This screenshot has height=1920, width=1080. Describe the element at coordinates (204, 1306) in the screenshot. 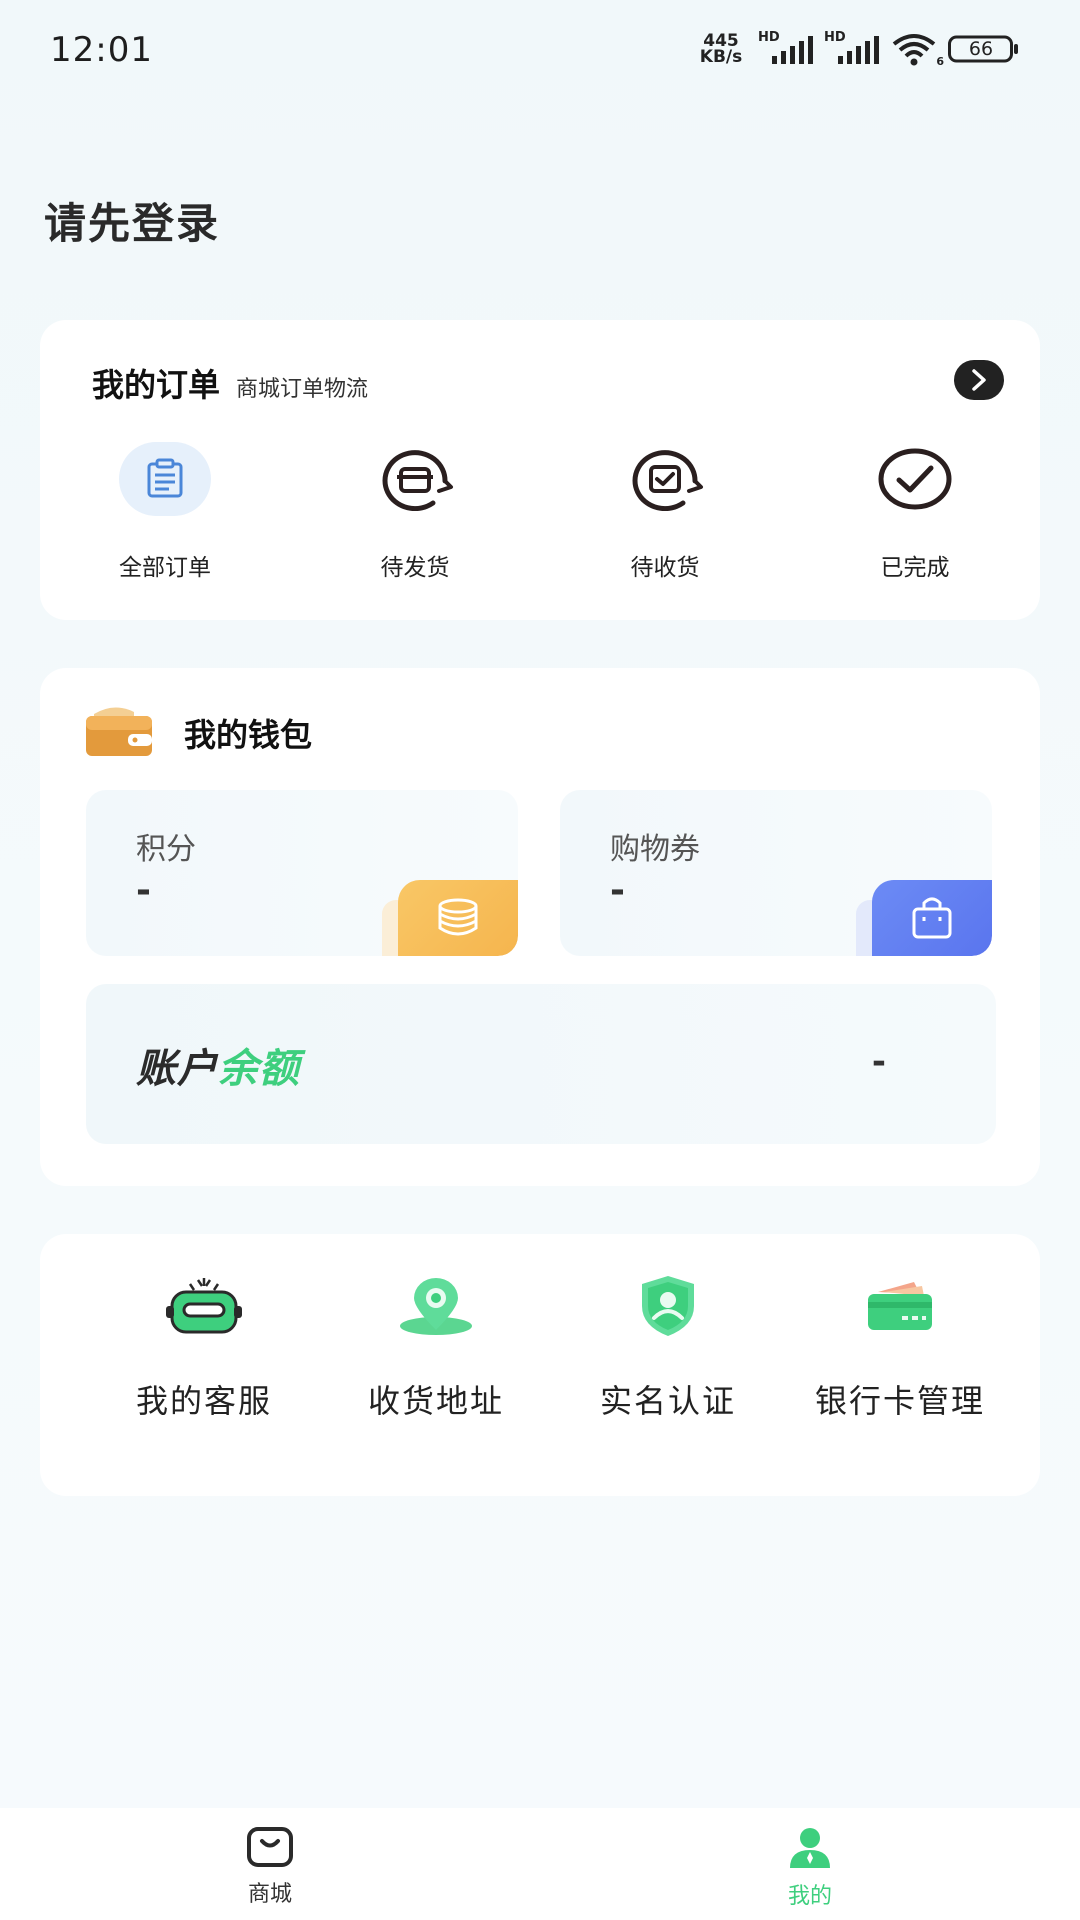

I see `robot-icon` at that location.